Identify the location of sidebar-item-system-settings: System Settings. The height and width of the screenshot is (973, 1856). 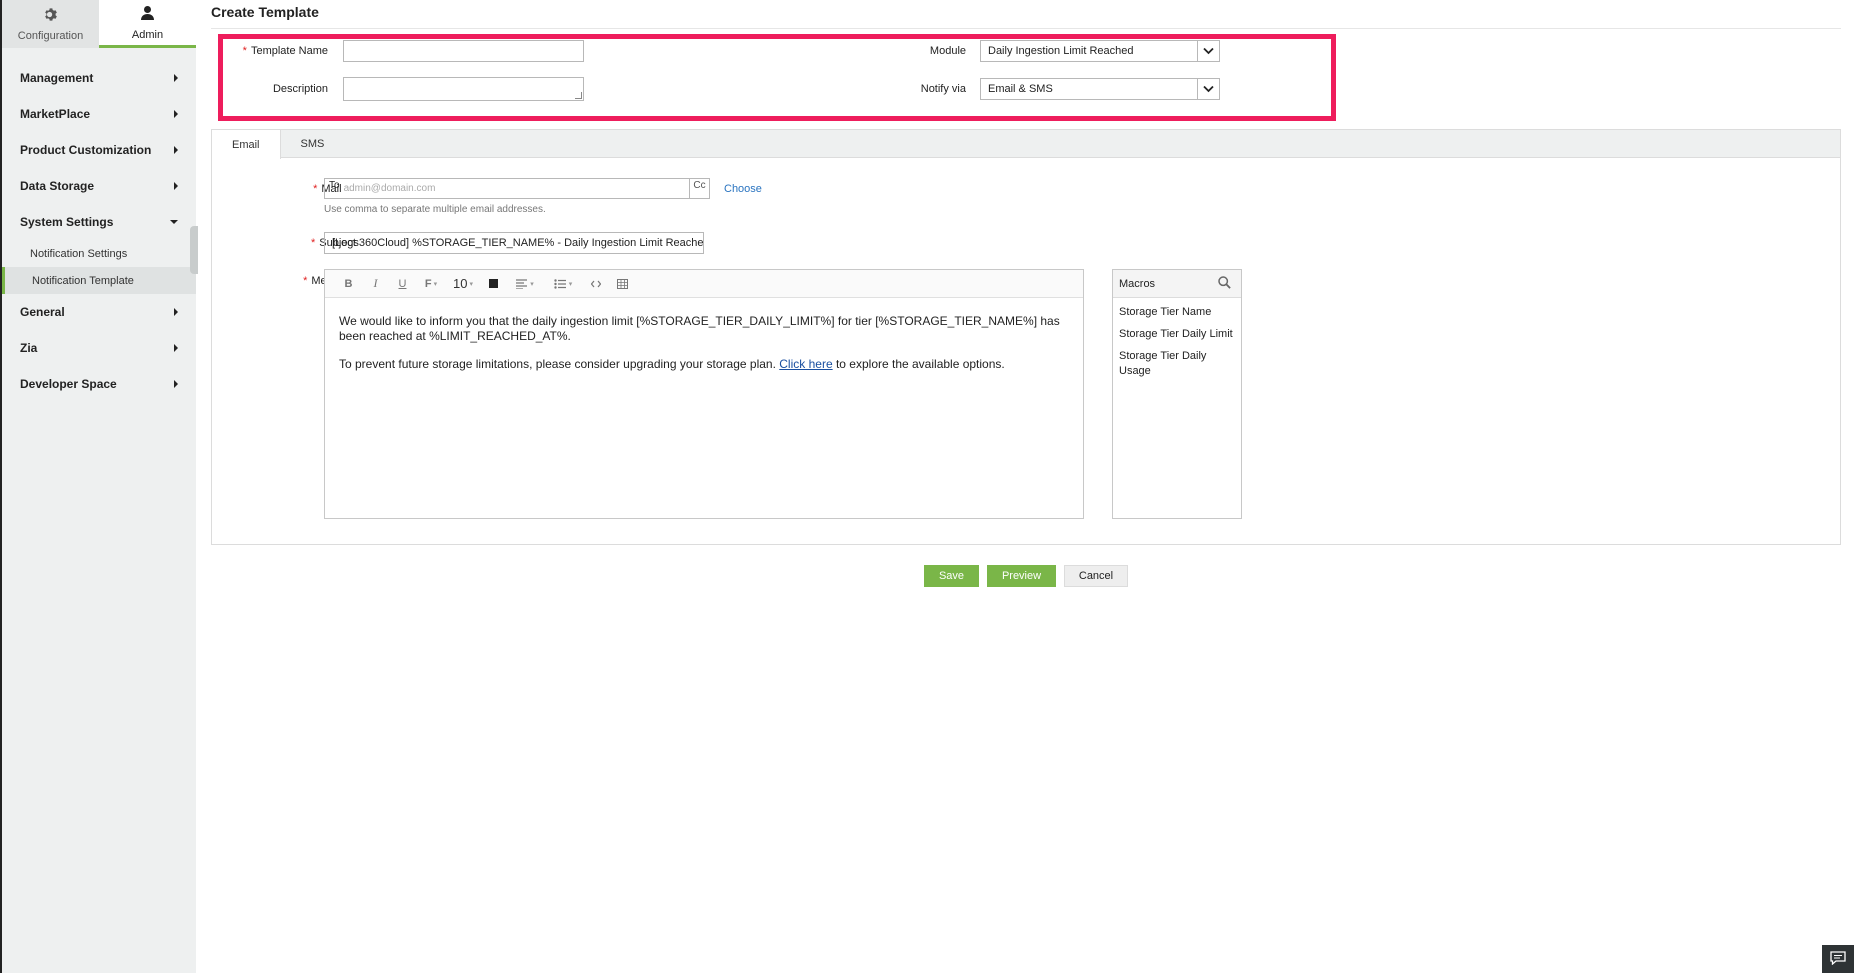
(99, 222).